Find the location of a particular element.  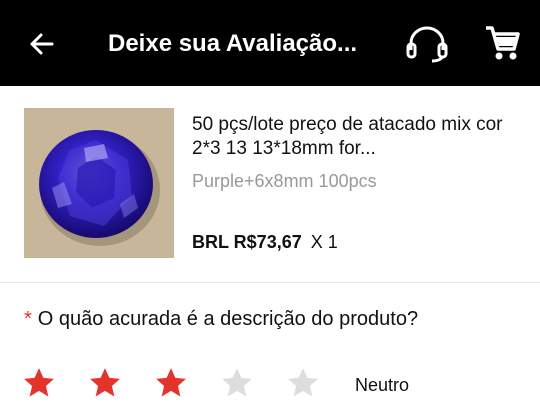

product-image is located at coordinates (99, 183).